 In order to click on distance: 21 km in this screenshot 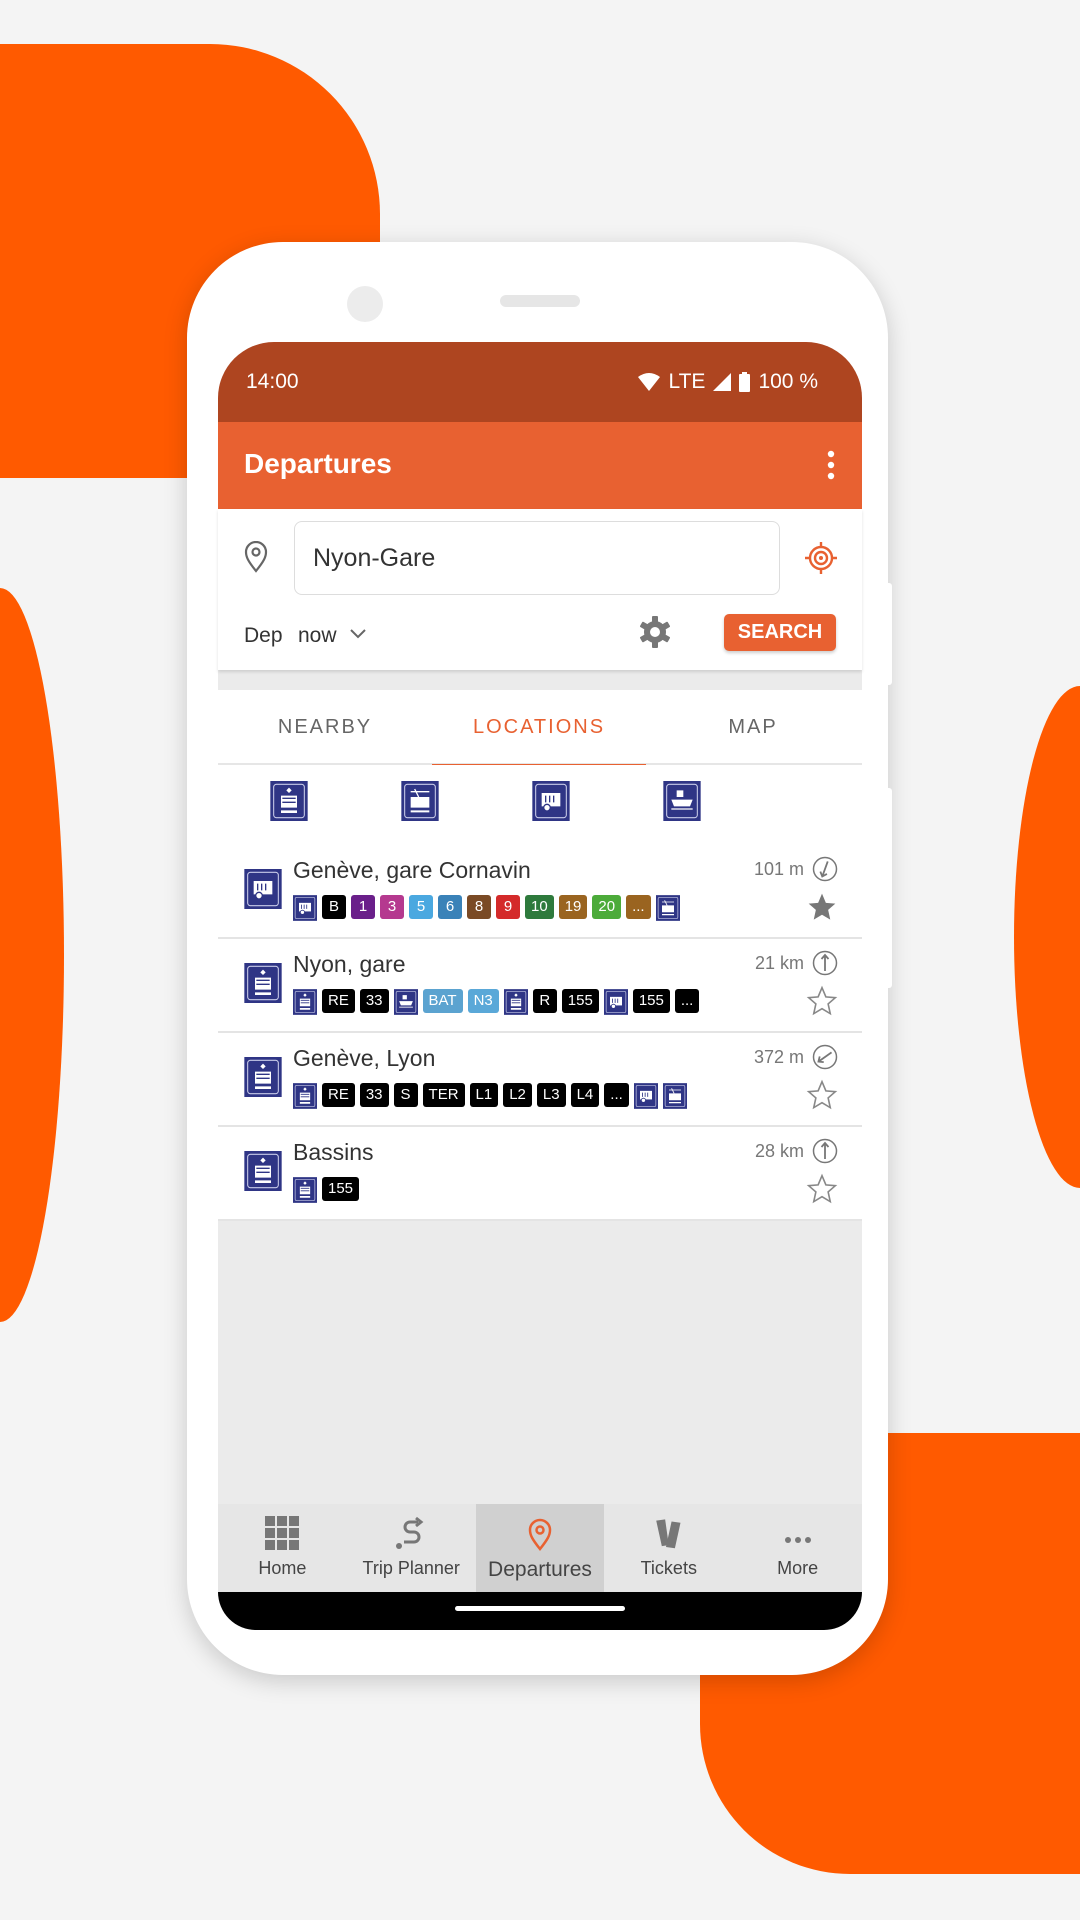, I will do `click(779, 963)`.